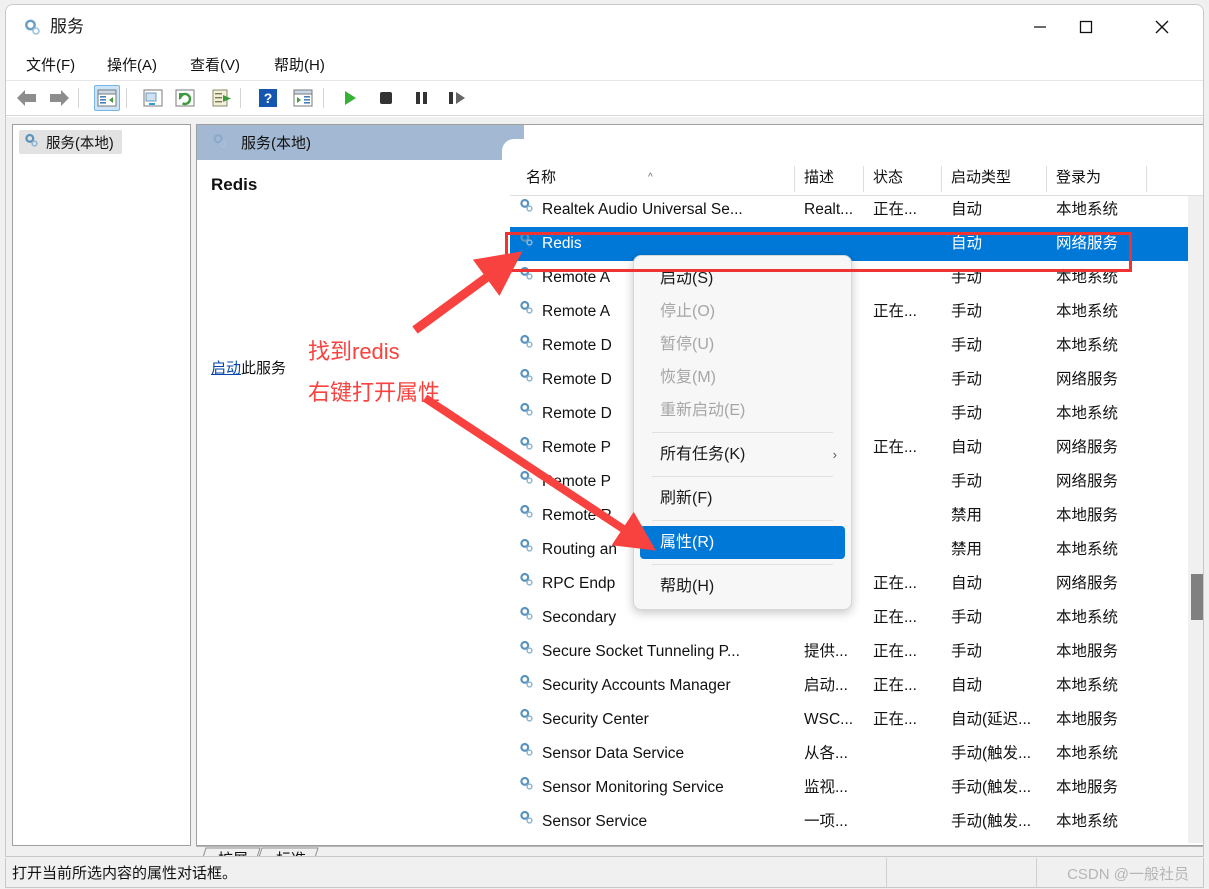 This screenshot has width=1209, height=889. I want to click on pause-service-icon, so click(421, 98).